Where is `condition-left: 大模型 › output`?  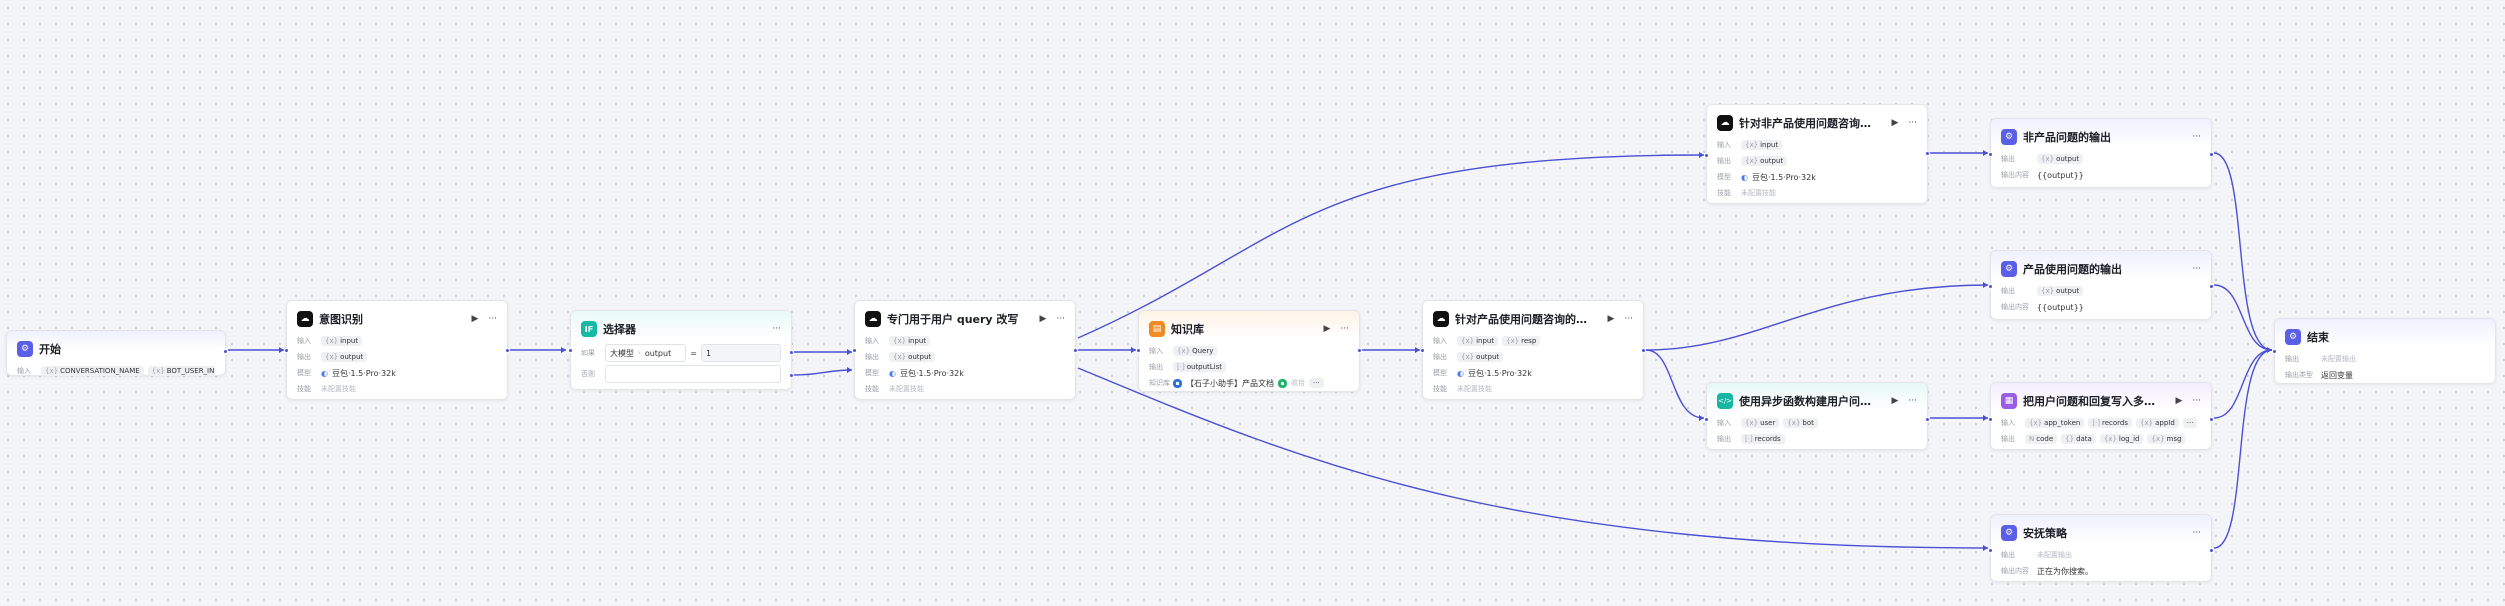 condition-left: 大模型 › output is located at coordinates (646, 353).